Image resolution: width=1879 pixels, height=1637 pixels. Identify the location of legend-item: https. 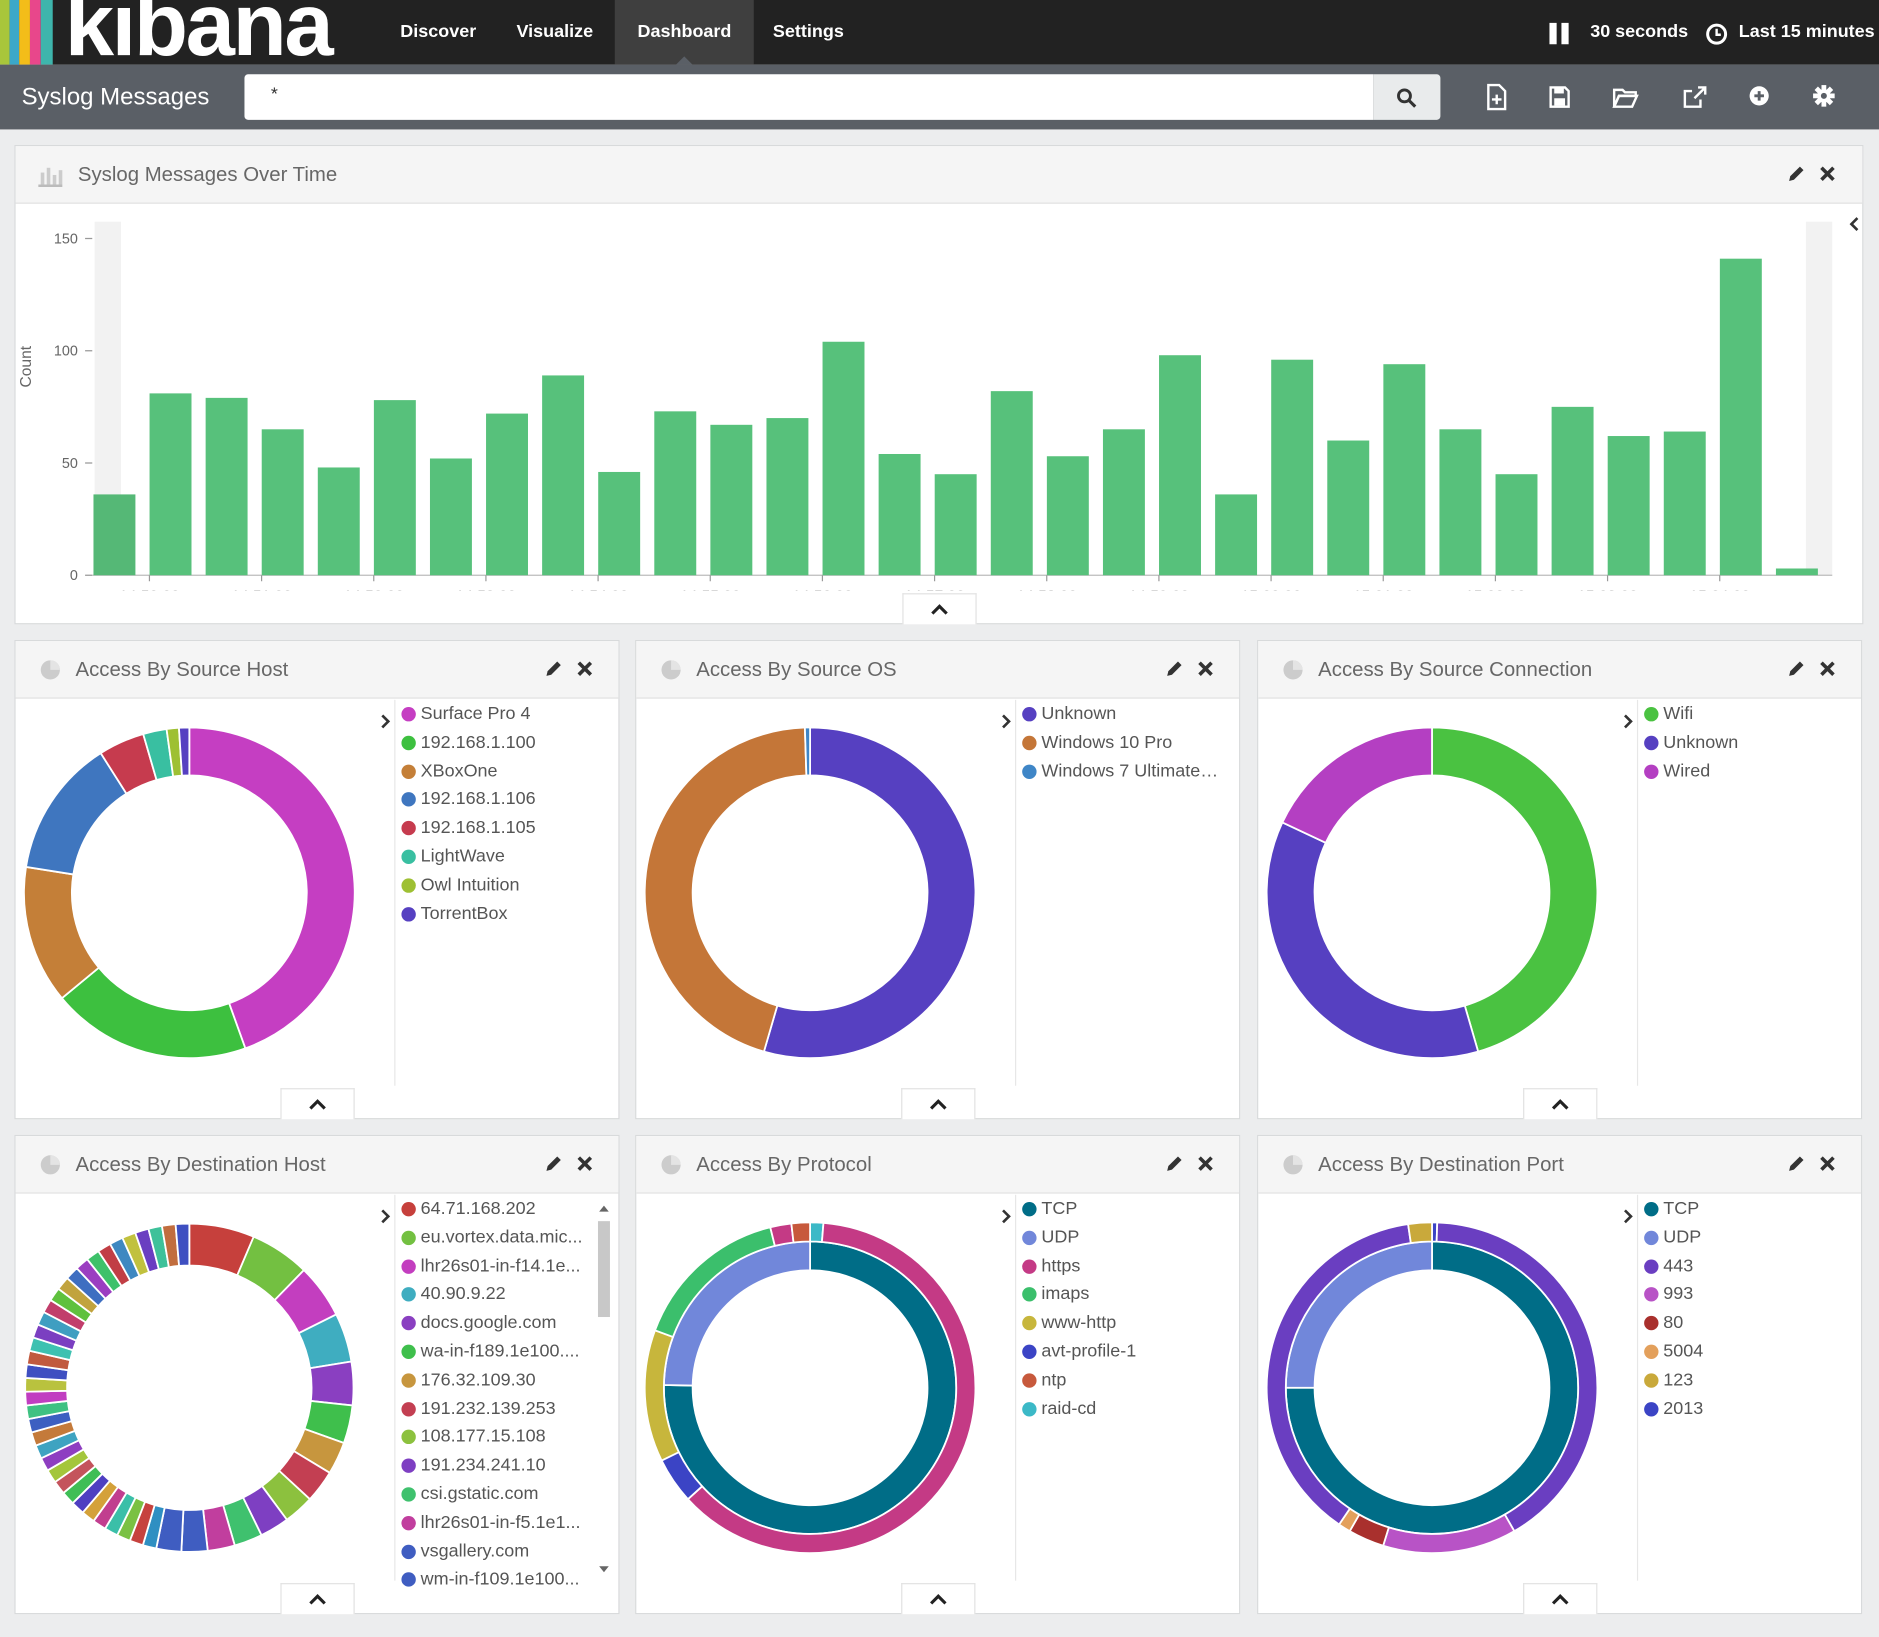
(1117, 1266).